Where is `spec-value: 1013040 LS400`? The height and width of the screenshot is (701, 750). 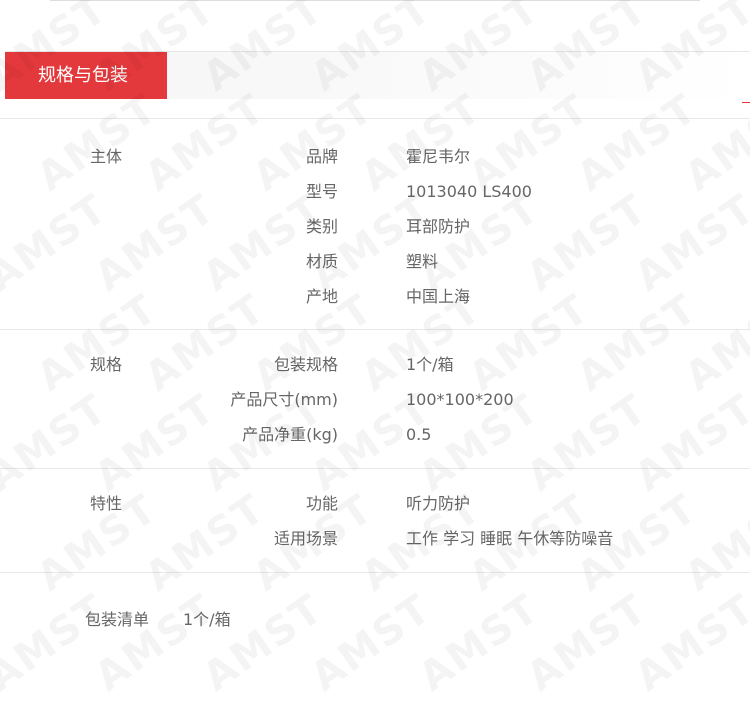 spec-value: 1013040 LS400 is located at coordinates (469, 191).